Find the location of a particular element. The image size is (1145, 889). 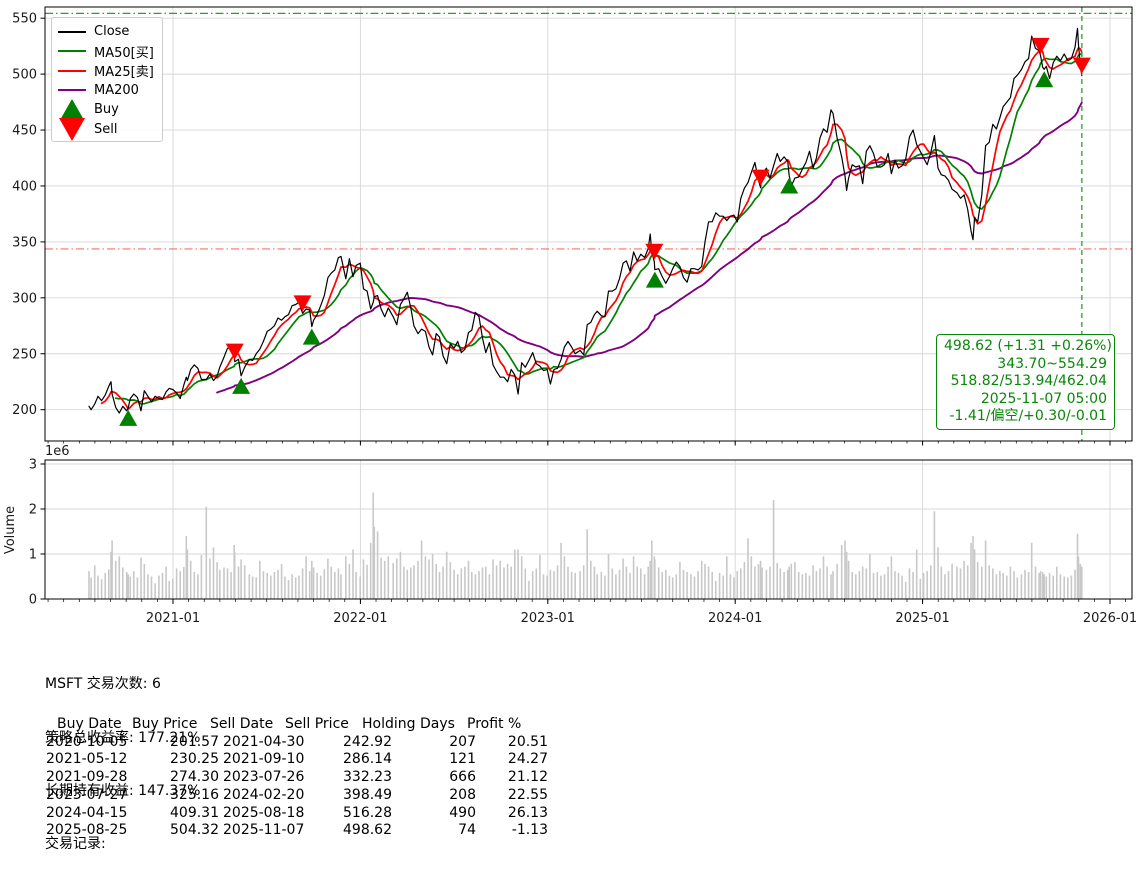

table-cell: 2025-08-25 is located at coordinates (87, 830).